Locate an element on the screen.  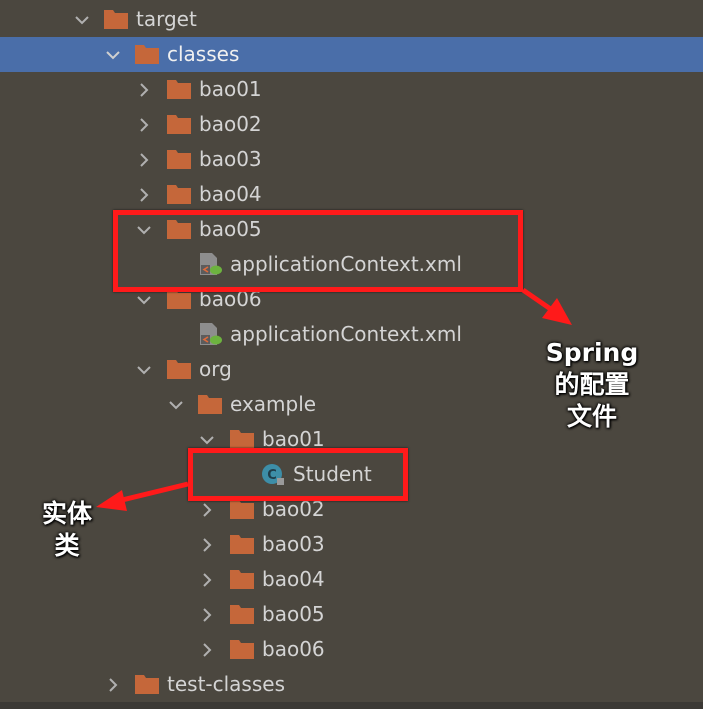
tree-row-label: bao06 is located at coordinates (293, 649).